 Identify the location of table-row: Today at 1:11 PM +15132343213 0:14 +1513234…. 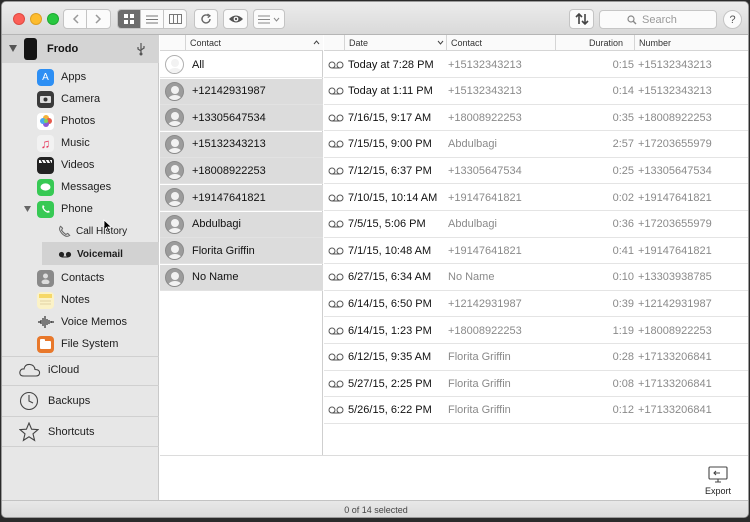
(536, 92).